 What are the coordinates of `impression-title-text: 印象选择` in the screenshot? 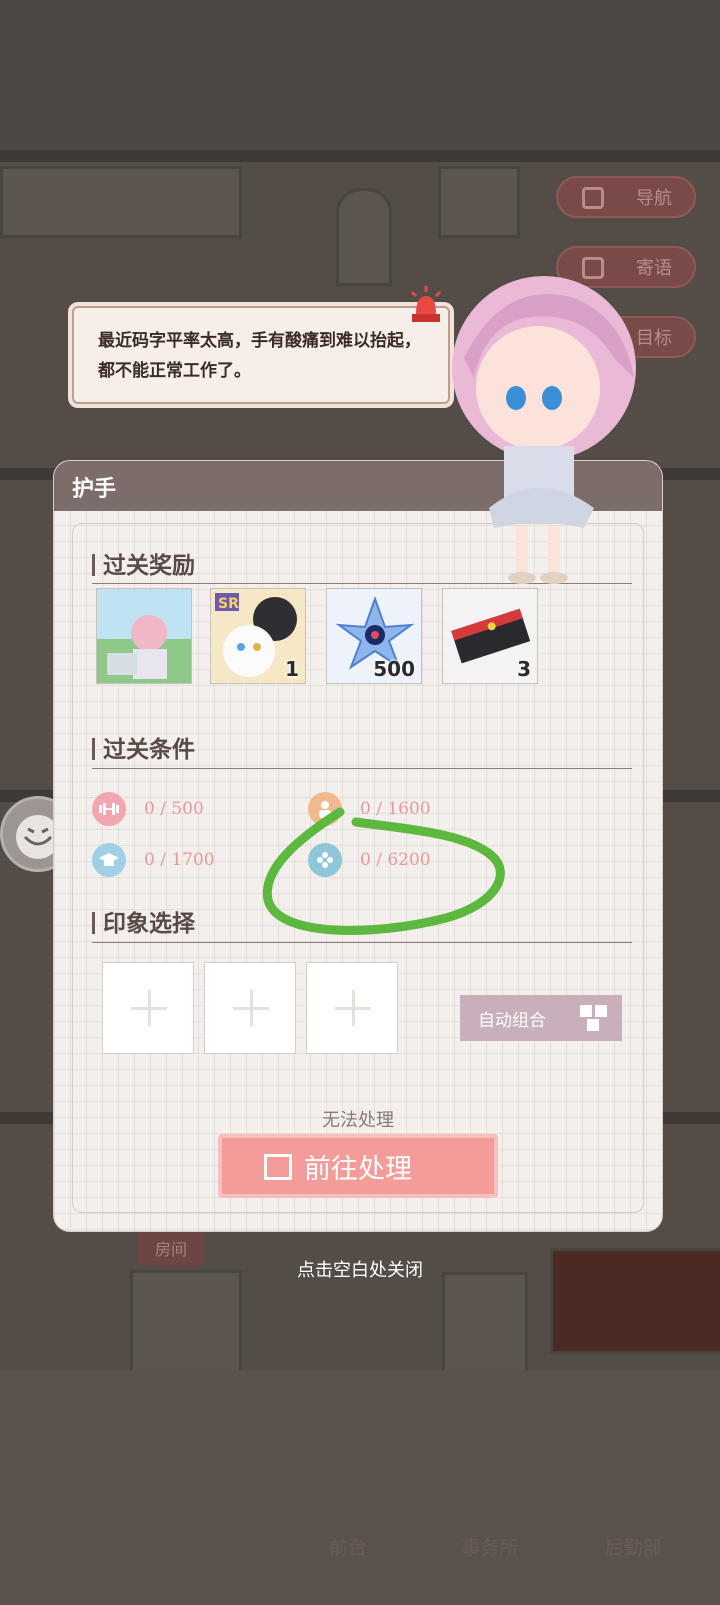 It's located at (149, 923).